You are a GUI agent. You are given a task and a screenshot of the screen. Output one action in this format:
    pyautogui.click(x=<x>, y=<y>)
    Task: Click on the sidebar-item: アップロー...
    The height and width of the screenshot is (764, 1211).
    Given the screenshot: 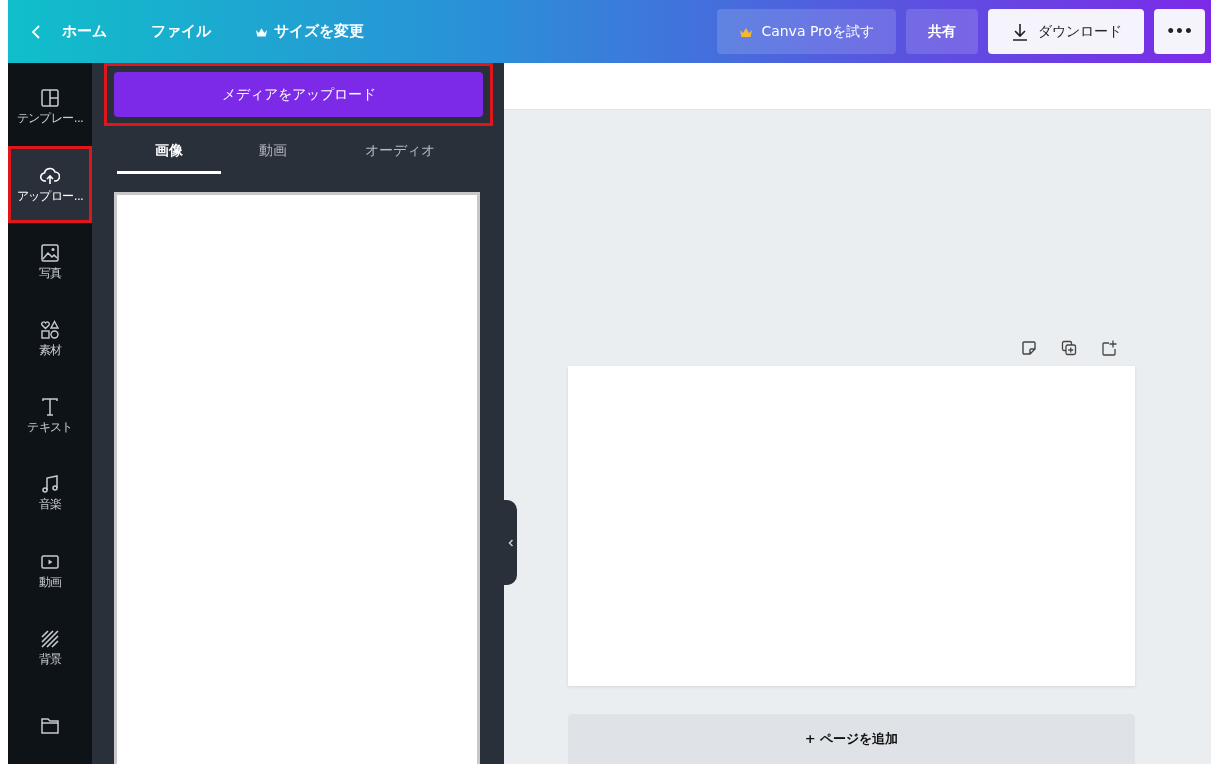 What is the action you would take?
    pyautogui.click(x=50, y=185)
    